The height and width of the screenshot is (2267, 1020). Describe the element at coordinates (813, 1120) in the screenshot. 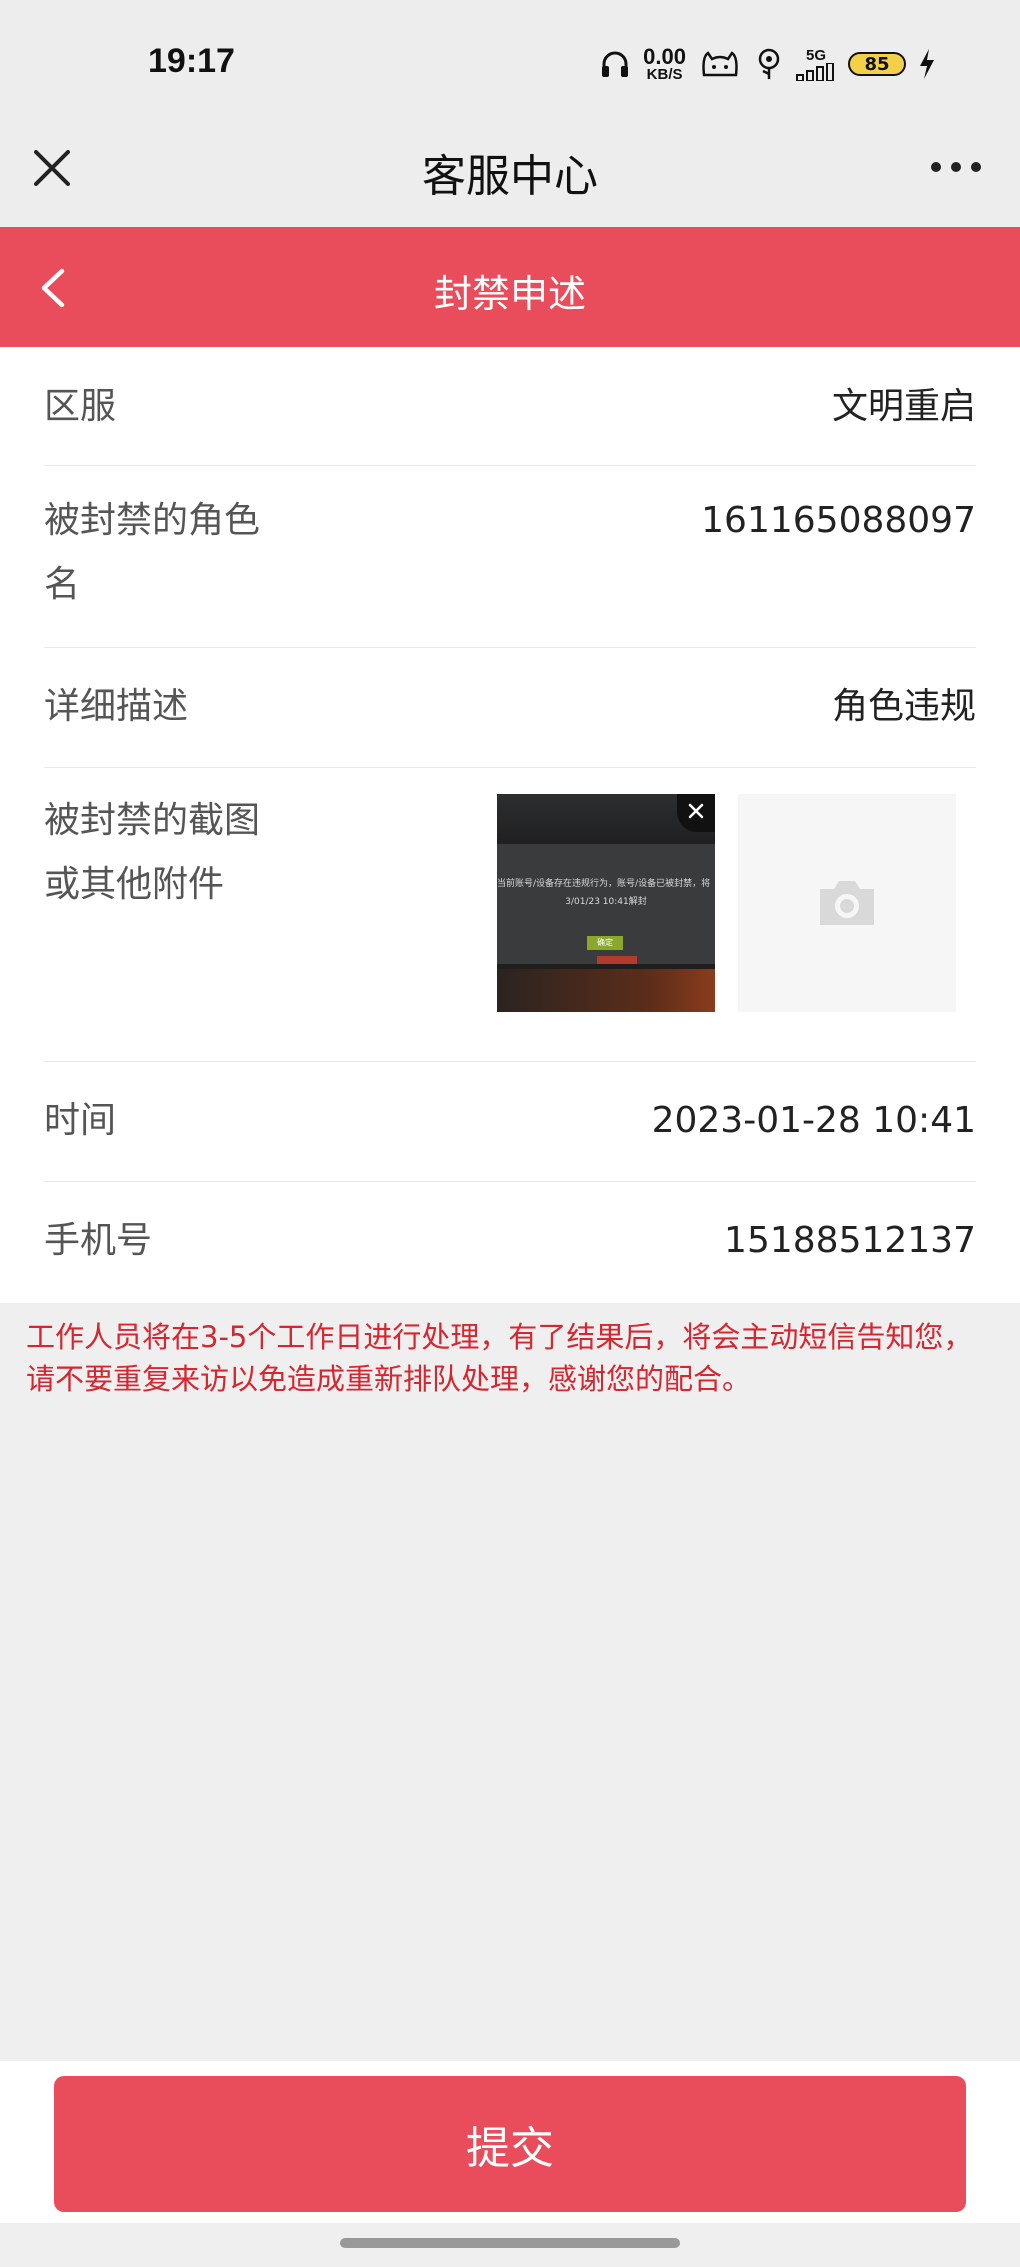

I see `time-value: 2023-01-28 10:41` at that location.